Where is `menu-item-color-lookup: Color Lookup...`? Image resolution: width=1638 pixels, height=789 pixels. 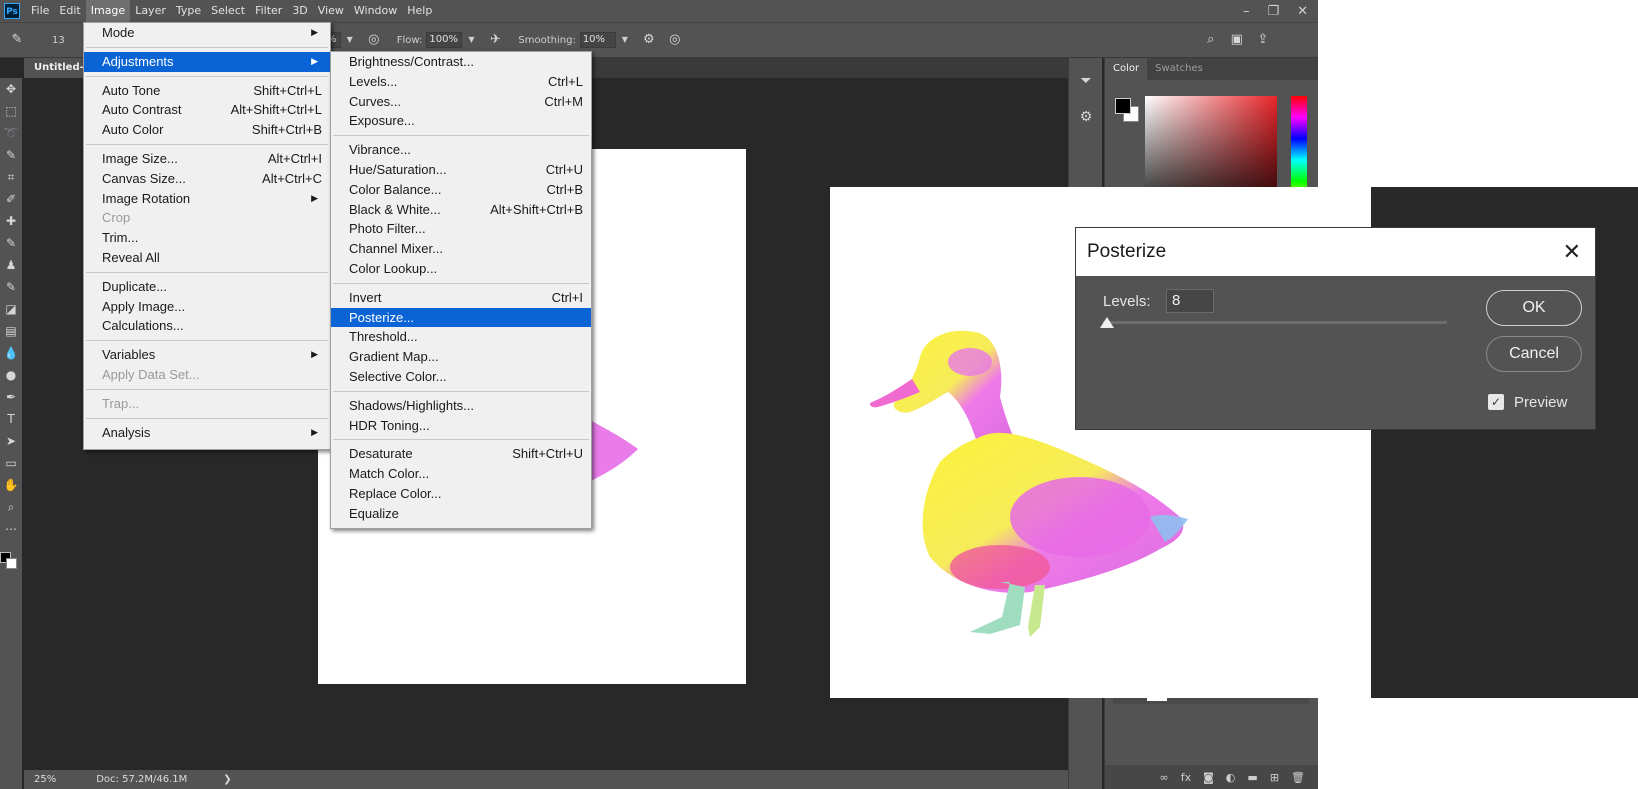
menu-item-color-lookup: Color Lookup... is located at coordinates (461, 269).